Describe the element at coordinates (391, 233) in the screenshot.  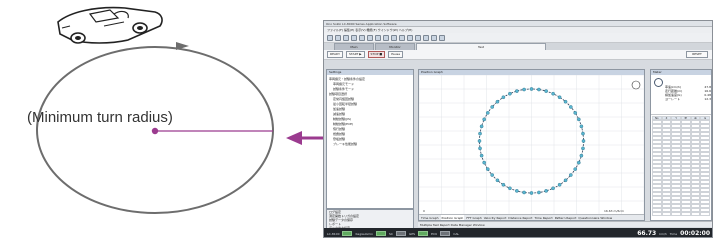
I see `status-item: SC` at that location.